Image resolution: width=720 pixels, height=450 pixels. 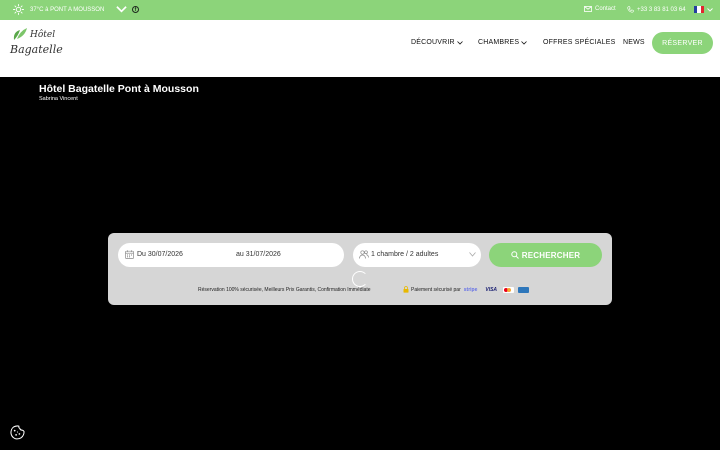 I want to click on stripe-logo: stripe, so click(x=470, y=289).